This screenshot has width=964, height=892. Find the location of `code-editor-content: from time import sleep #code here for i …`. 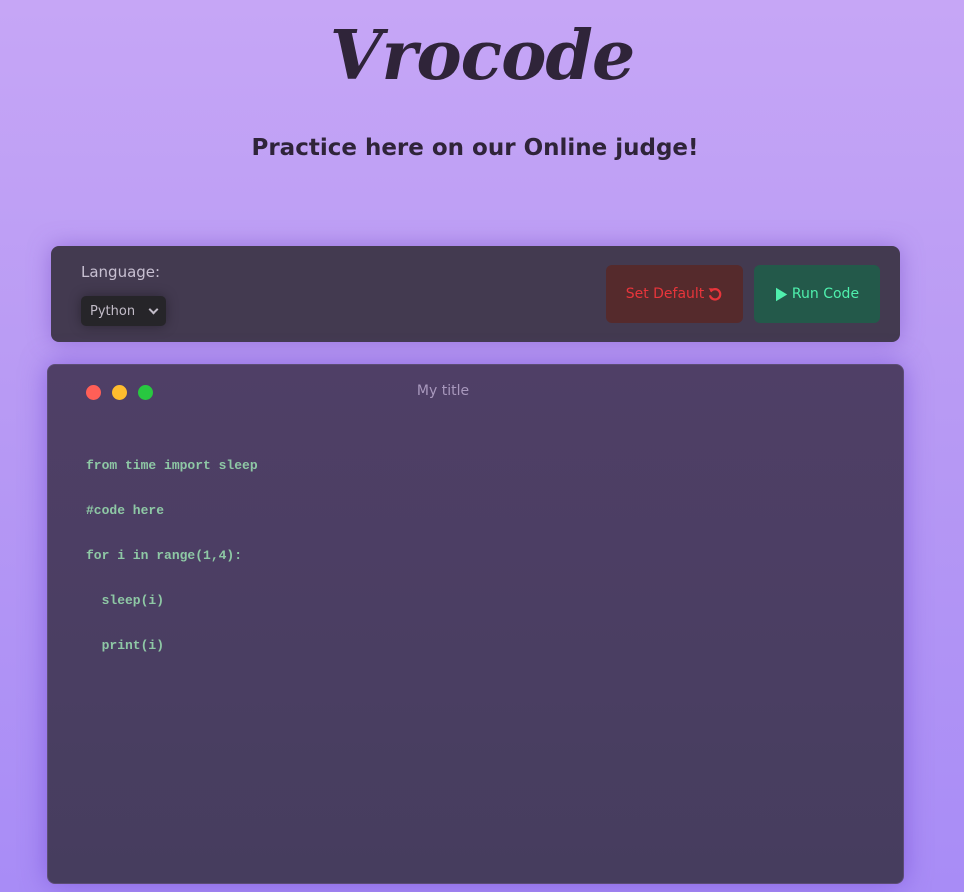

code-editor-content: from time import sleep #code here for i … is located at coordinates (172, 555).